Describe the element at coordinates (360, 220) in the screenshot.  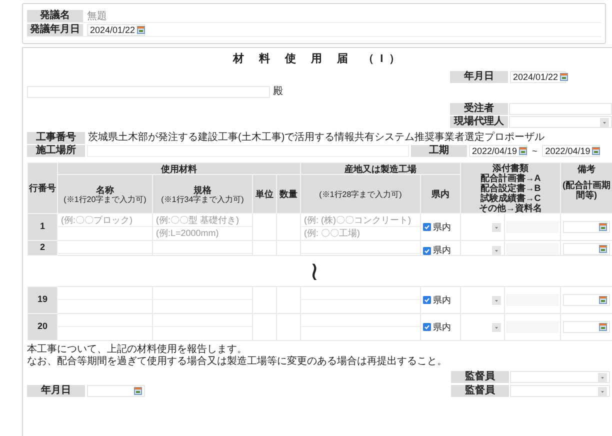
I see `origin-field: (例: (株)〇〇コンクリート)` at that location.